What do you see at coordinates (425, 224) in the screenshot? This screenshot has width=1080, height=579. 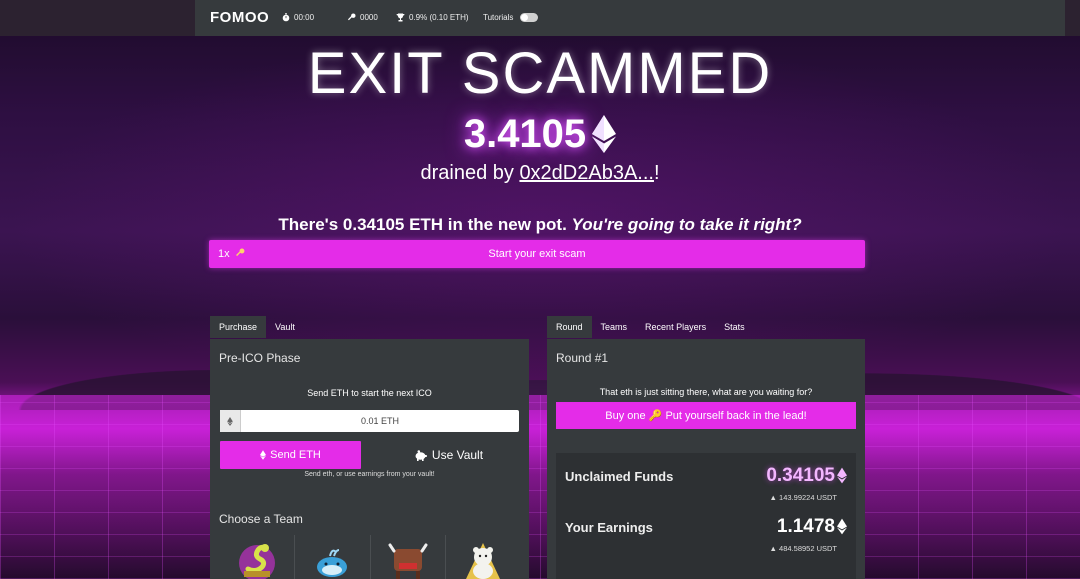 I see `pot-message-text: There's 0.34105 ETH in the new pot.` at bounding box center [425, 224].